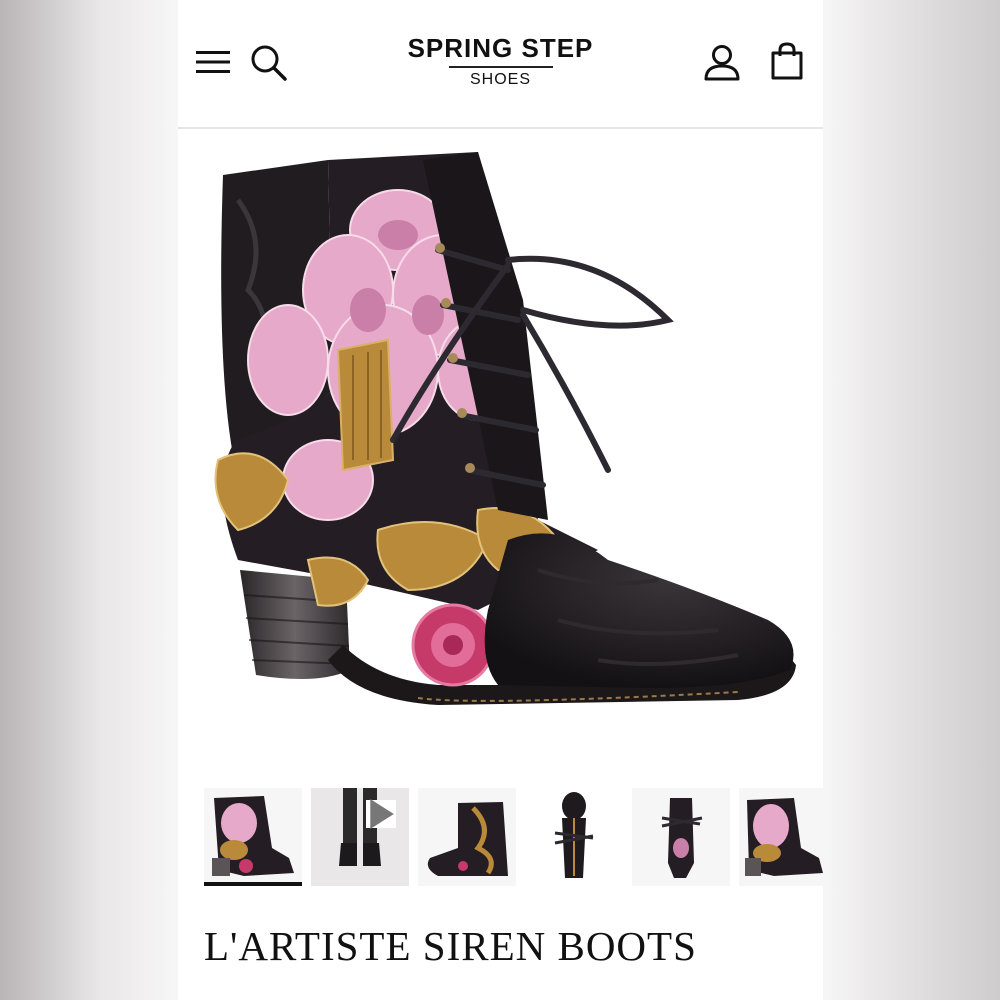 The image size is (1000, 1000). I want to click on bag-icon, so click(787, 61).